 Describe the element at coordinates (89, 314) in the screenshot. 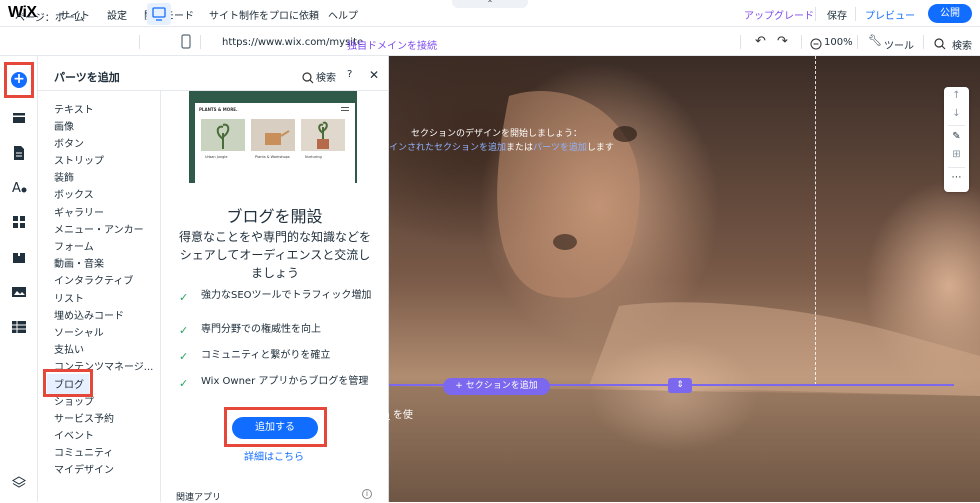

I see `category-embed-code: 埋め込みコード` at that location.